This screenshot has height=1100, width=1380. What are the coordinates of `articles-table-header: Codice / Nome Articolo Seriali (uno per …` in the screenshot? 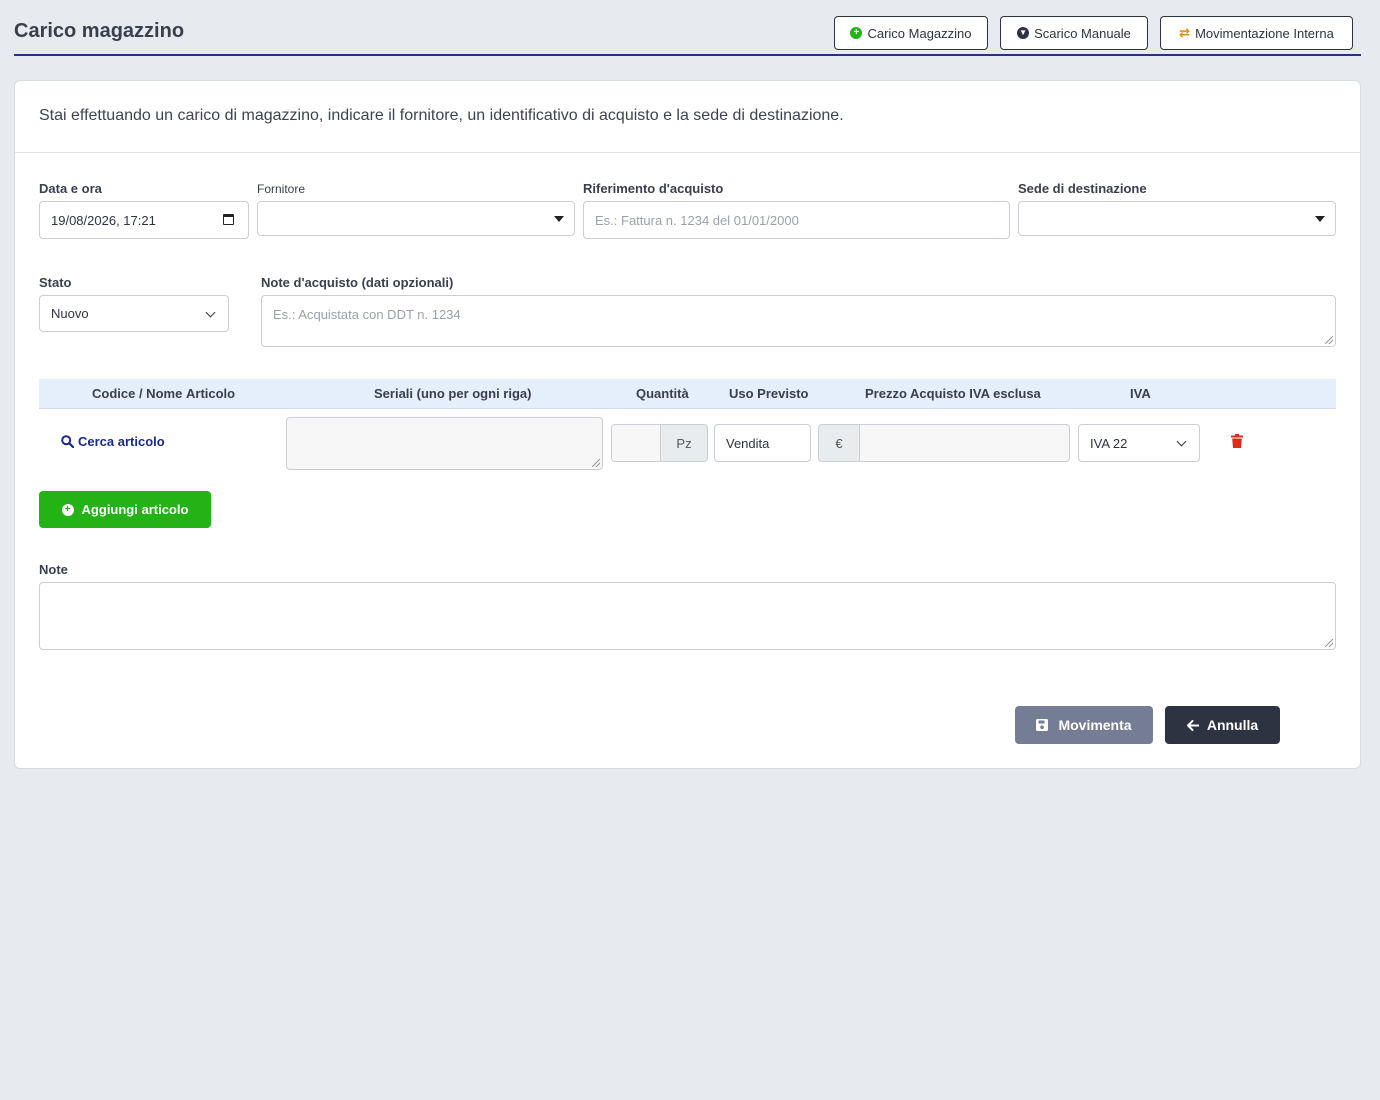 It's located at (687, 394).